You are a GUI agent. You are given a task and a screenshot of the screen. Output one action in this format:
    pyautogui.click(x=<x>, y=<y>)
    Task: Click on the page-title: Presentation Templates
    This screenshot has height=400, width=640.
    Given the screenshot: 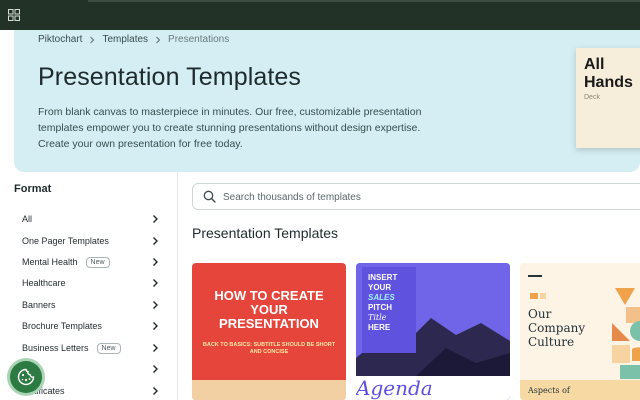 What is the action you would take?
    pyautogui.click(x=170, y=77)
    